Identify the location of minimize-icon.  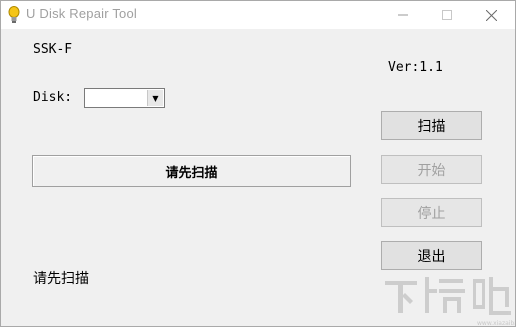
(403, 15).